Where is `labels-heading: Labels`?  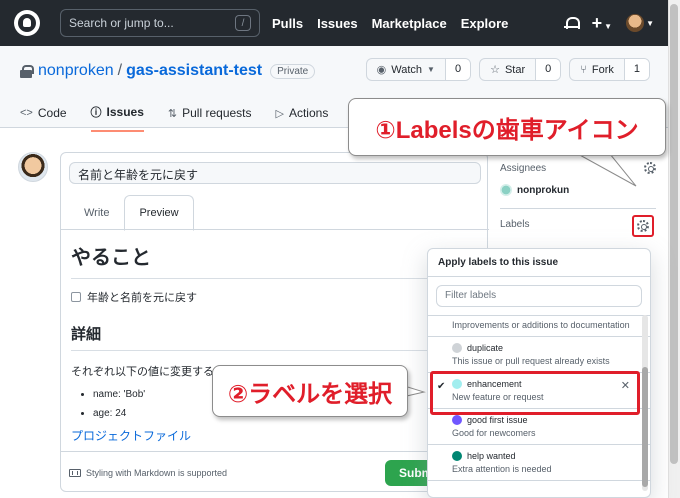 labels-heading: Labels is located at coordinates (515, 224).